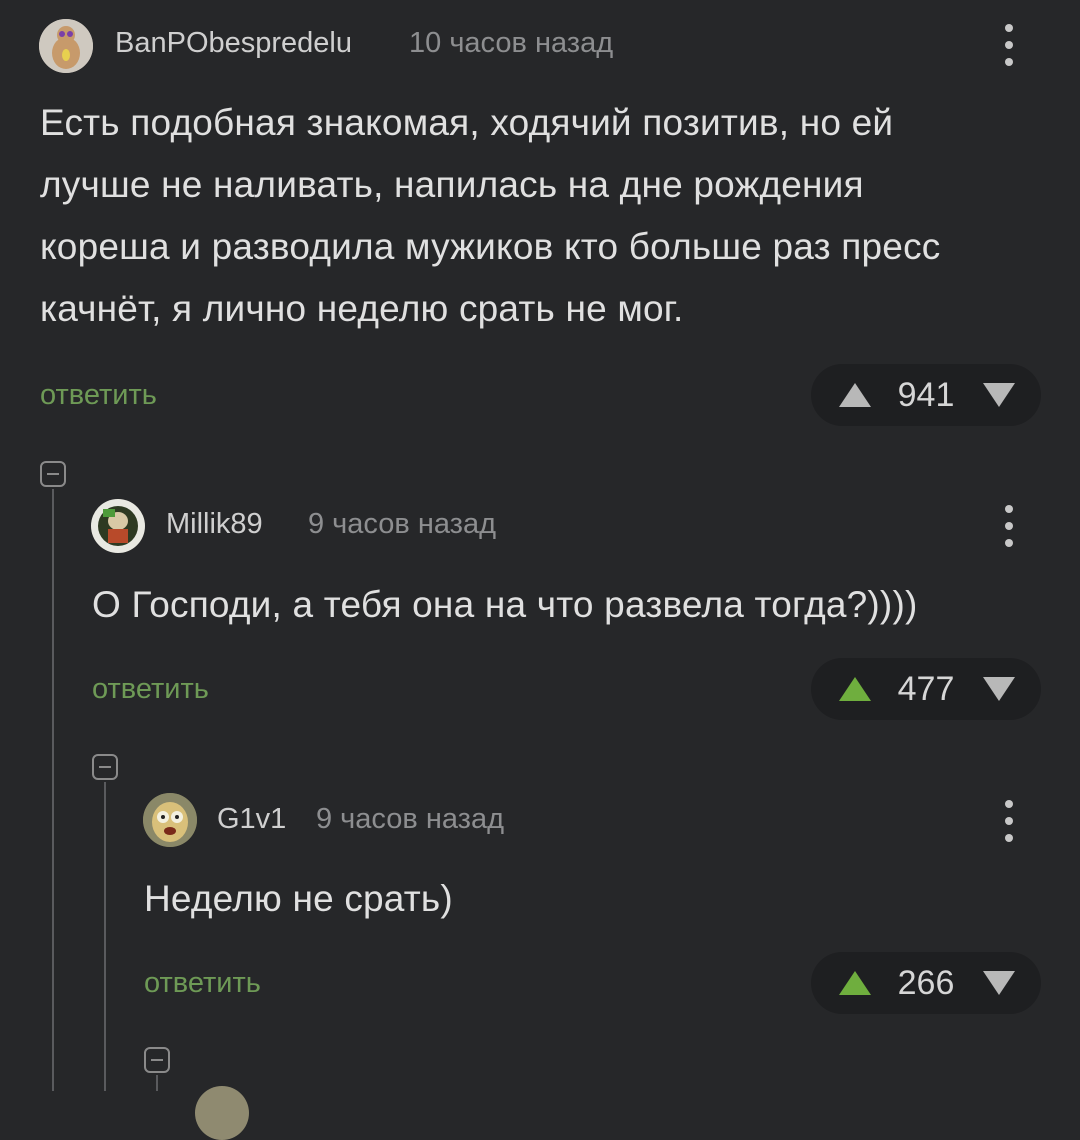  I want to click on comment-author: Millik89, so click(214, 524).